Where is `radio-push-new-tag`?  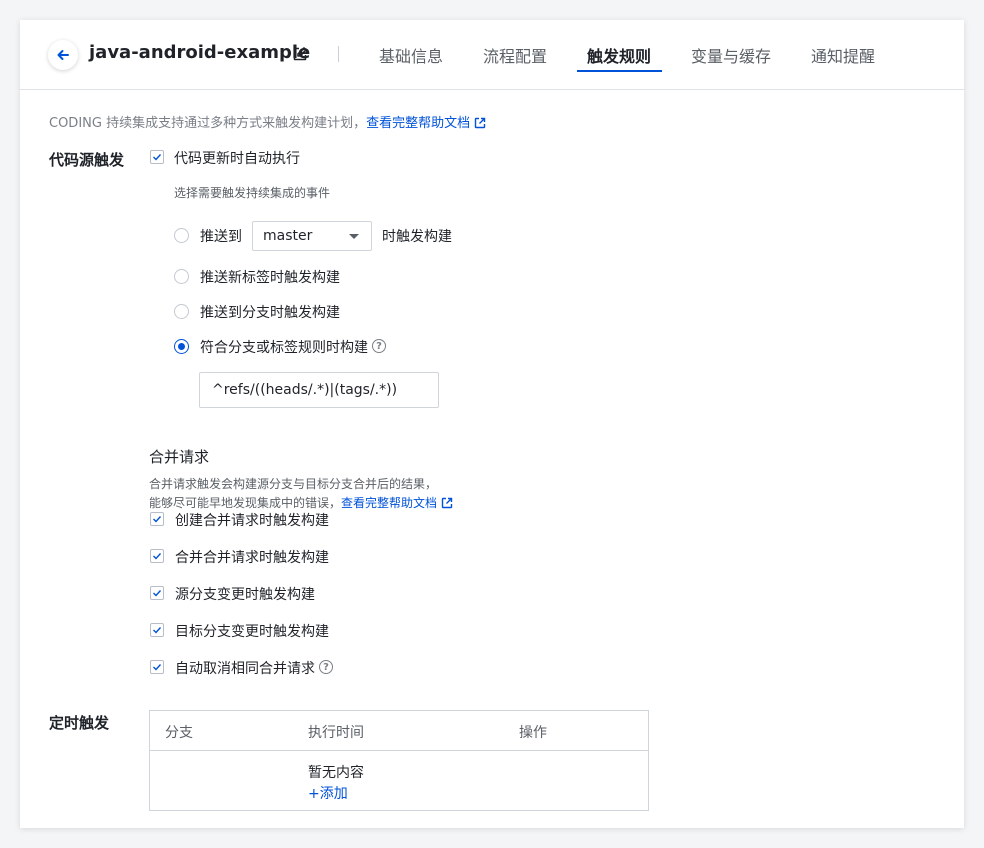
radio-push-new-tag is located at coordinates (181, 276).